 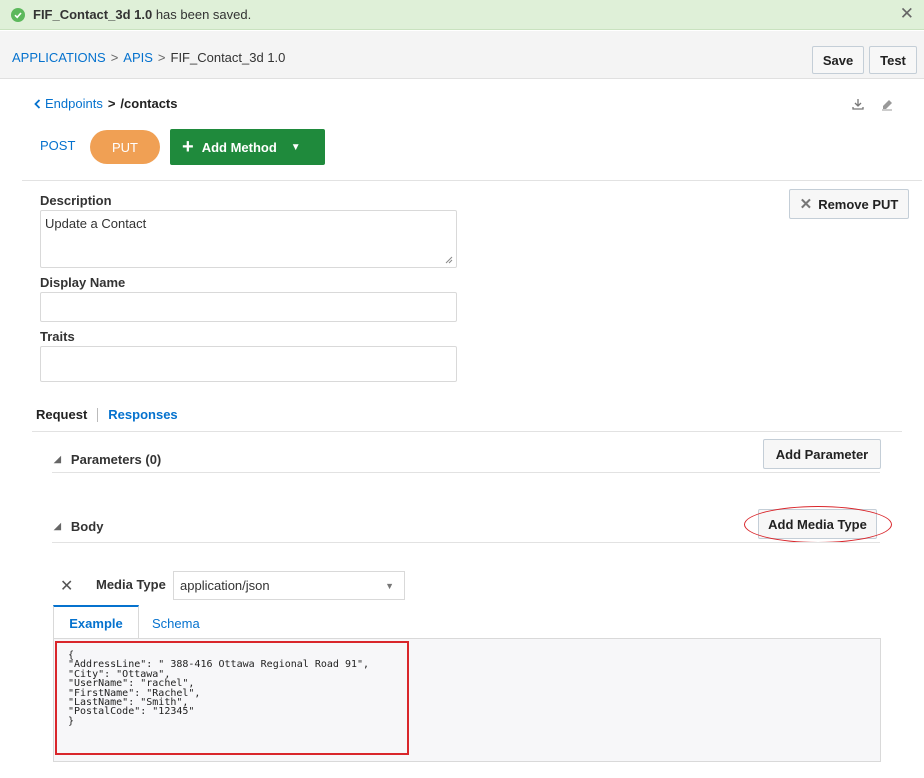 What do you see at coordinates (106, 103) in the screenshot?
I see `endpoint-breadcrumb: Endpoints > /contacts` at bounding box center [106, 103].